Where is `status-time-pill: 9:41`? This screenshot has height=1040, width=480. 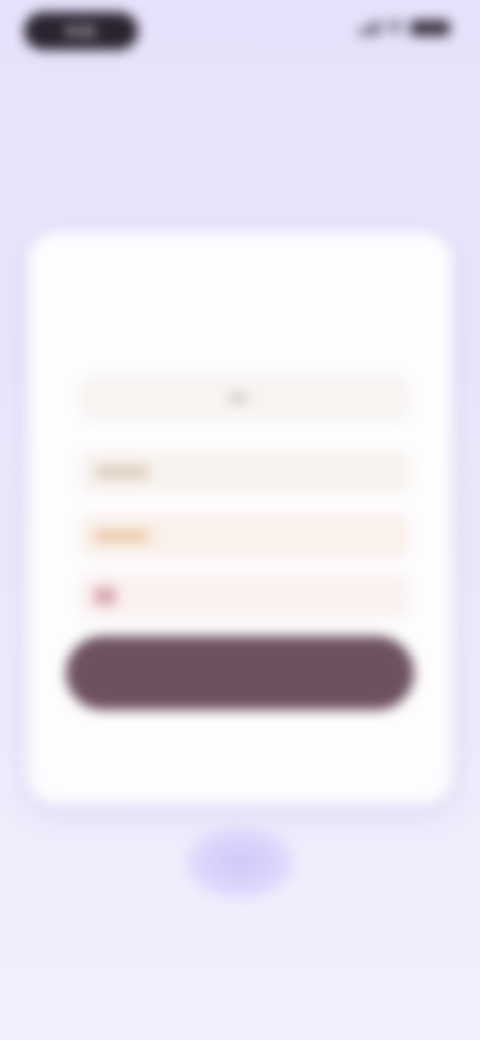 status-time-pill: 9:41 is located at coordinates (81, 31).